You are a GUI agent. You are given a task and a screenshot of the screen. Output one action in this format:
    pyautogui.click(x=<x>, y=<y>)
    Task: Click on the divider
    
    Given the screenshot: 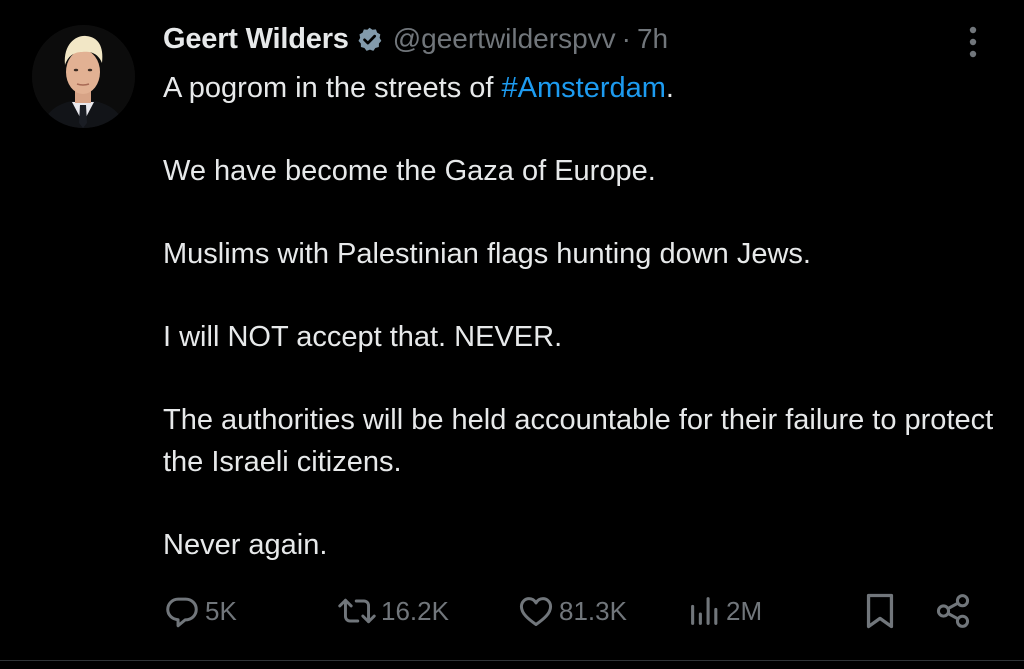 What is the action you would take?
    pyautogui.click(x=512, y=660)
    